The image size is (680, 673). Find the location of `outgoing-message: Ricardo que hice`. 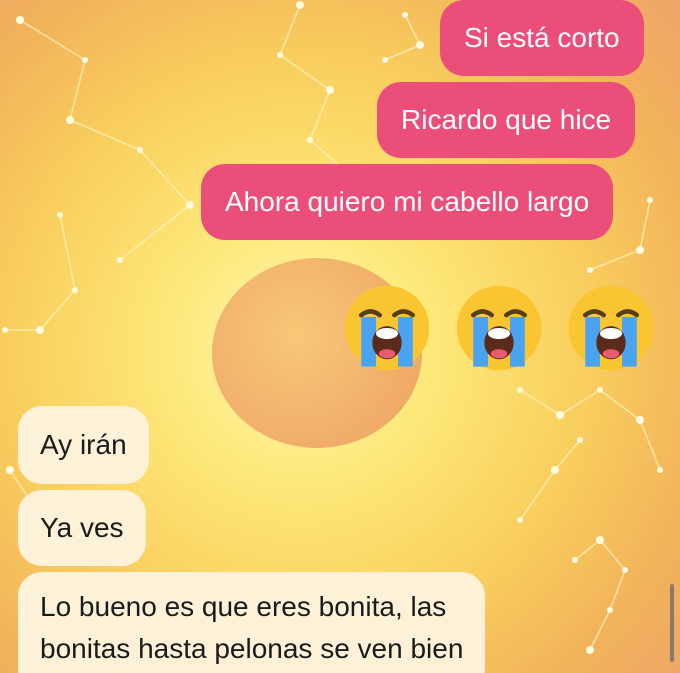

outgoing-message: Ricardo que hice is located at coordinates (506, 120).